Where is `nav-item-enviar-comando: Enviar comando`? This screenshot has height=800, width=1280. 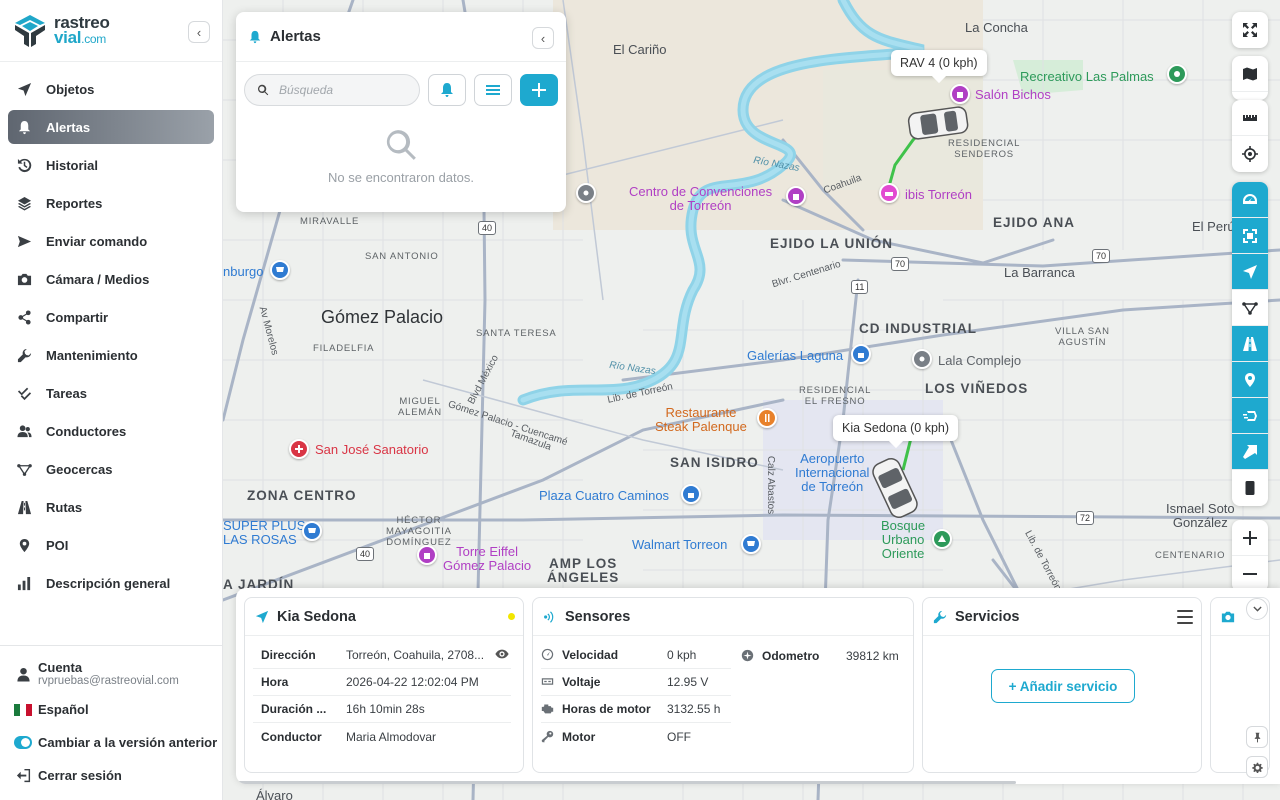 nav-item-enviar-comando: Enviar comando is located at coordinates (111, 241).